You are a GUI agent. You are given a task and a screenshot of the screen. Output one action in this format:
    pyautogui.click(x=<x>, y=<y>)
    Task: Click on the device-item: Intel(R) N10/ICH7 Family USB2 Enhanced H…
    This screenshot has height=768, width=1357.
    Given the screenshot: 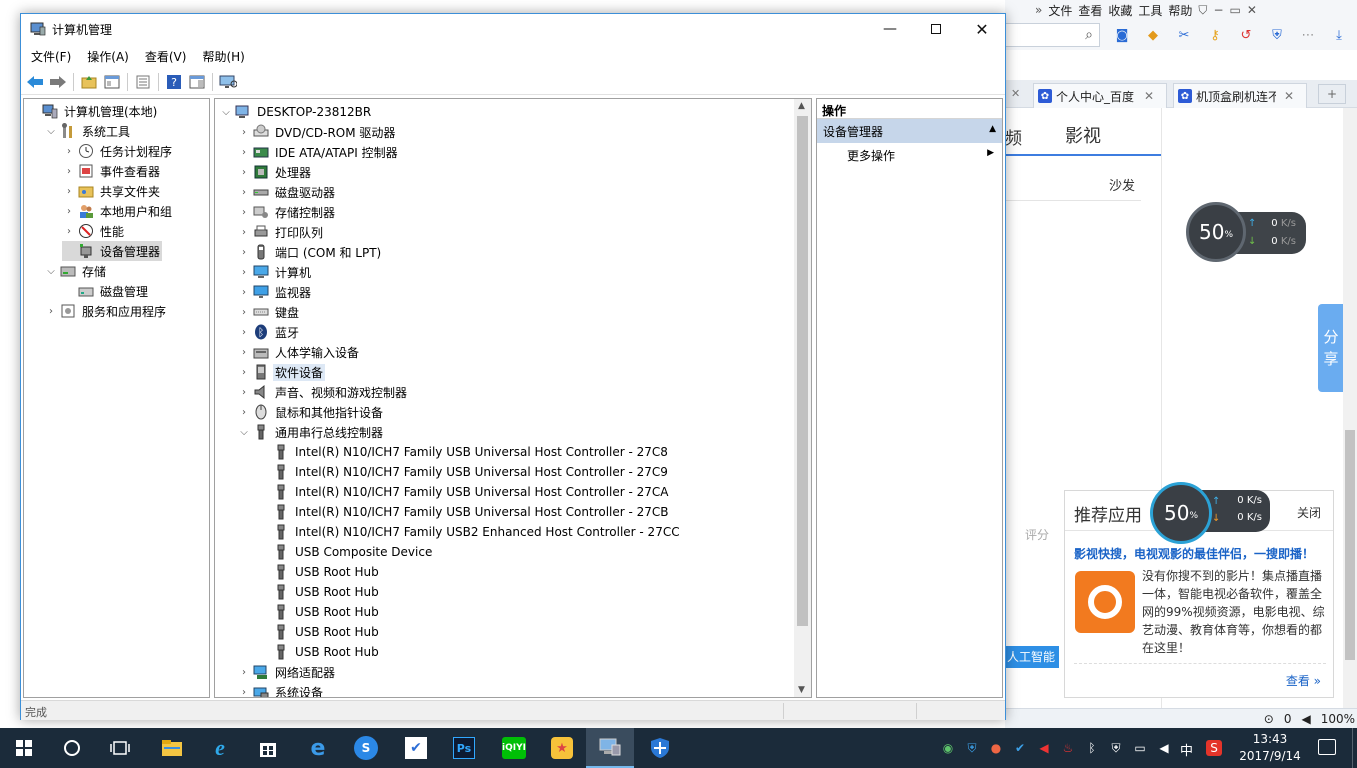 What is the action you would take?
    pyautogui.click(x=469, y=532)
    